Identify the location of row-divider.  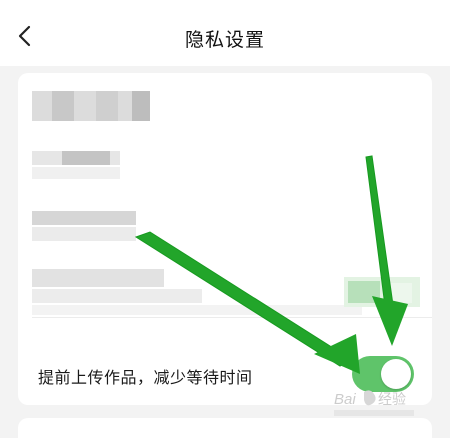
(232, 317).